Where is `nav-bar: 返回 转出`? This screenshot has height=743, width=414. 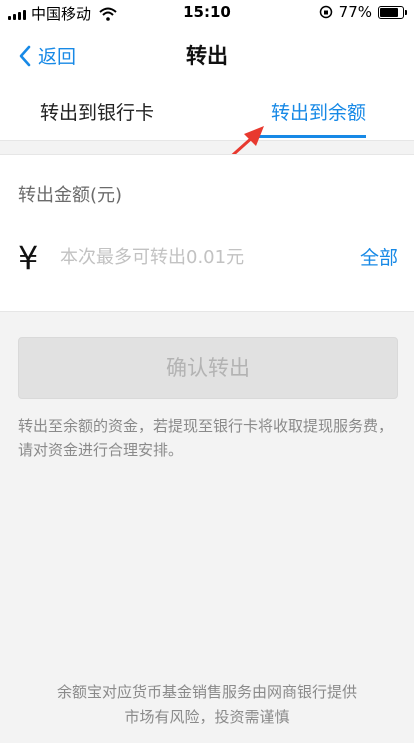
nav-bar: 返回 转出 is located at coordinates (207, 54).